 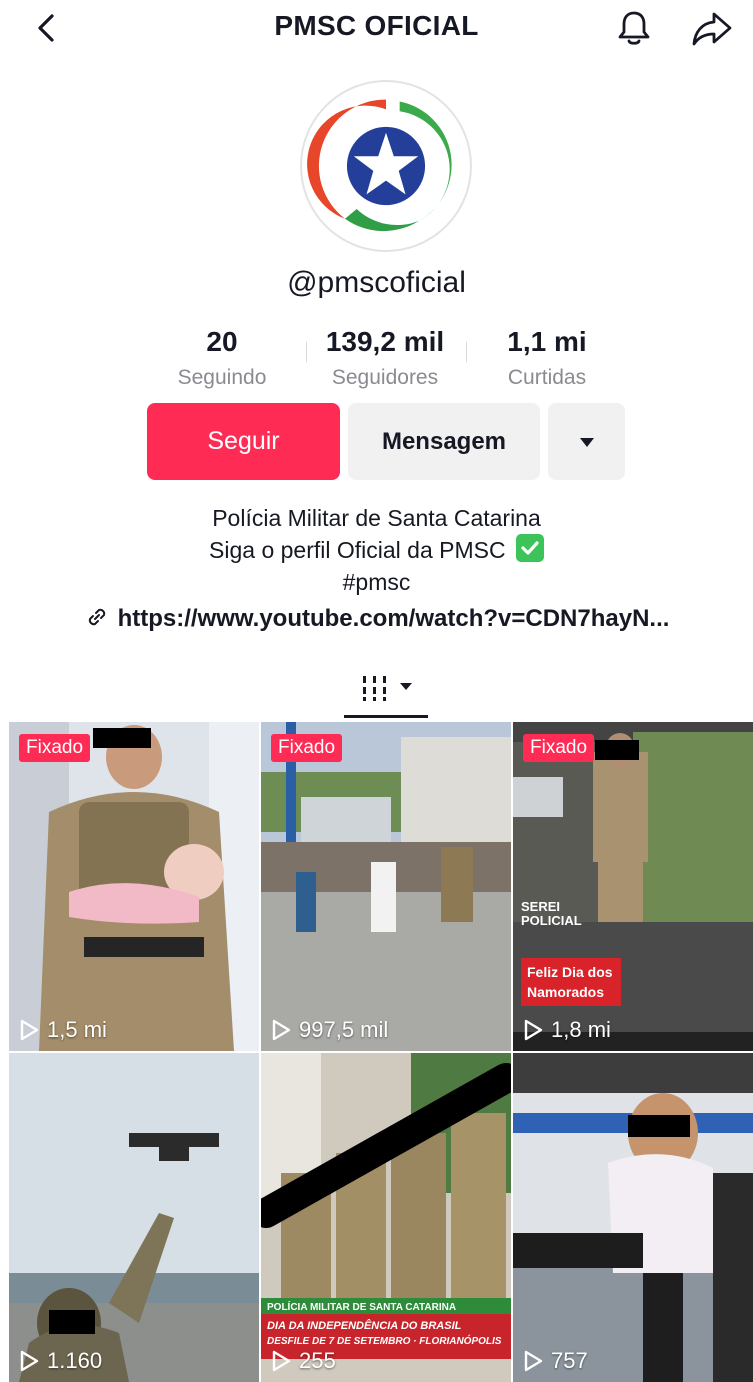 I want to click on video-thumbnail: Fixado 1,5 mi, so click(x=134, y=886).